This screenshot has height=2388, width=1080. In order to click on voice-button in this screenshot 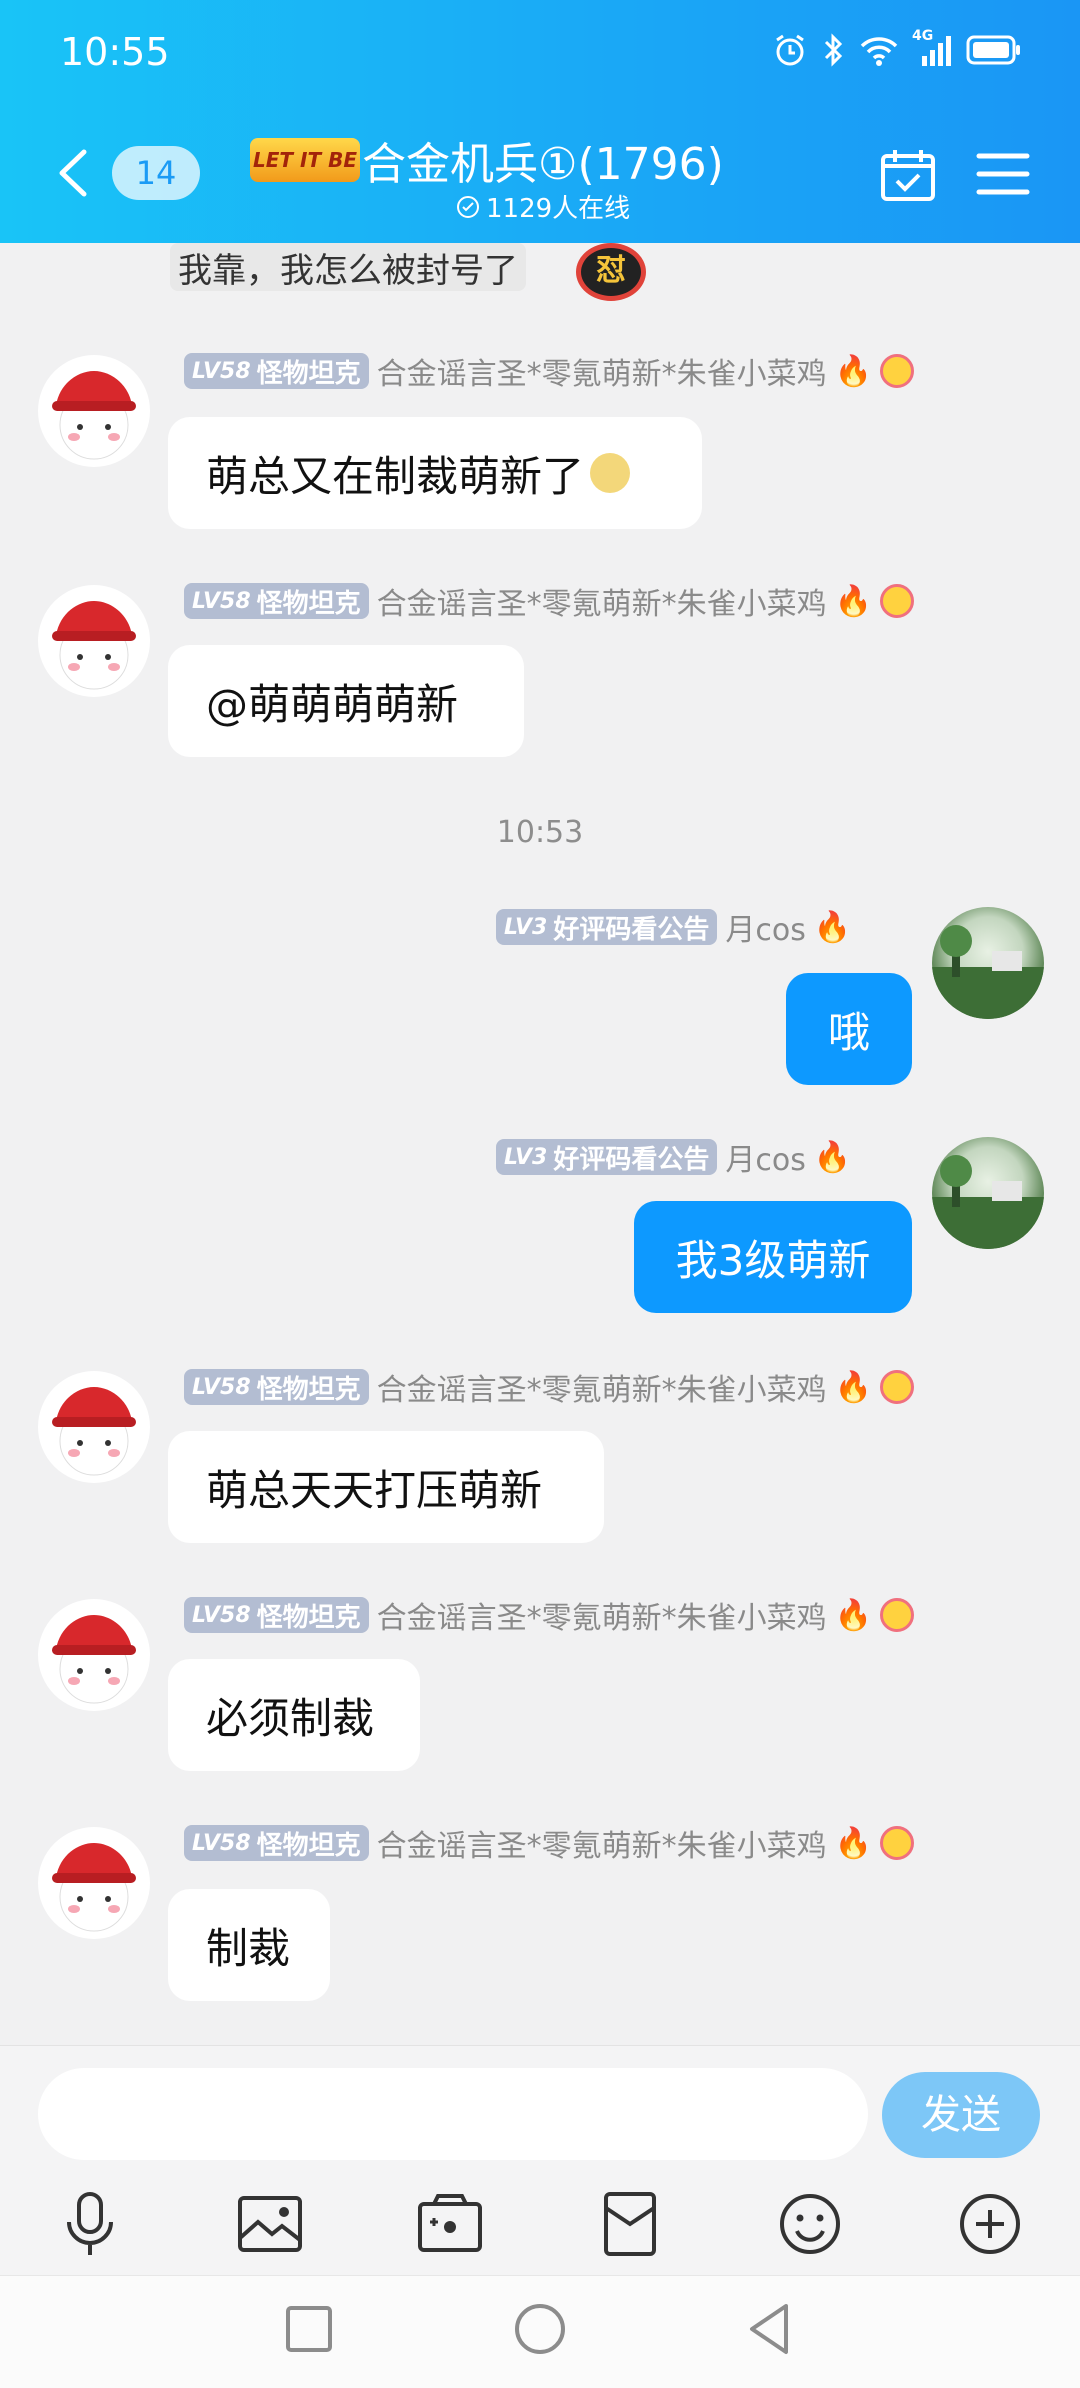, I will do `click(90, 2224)`.